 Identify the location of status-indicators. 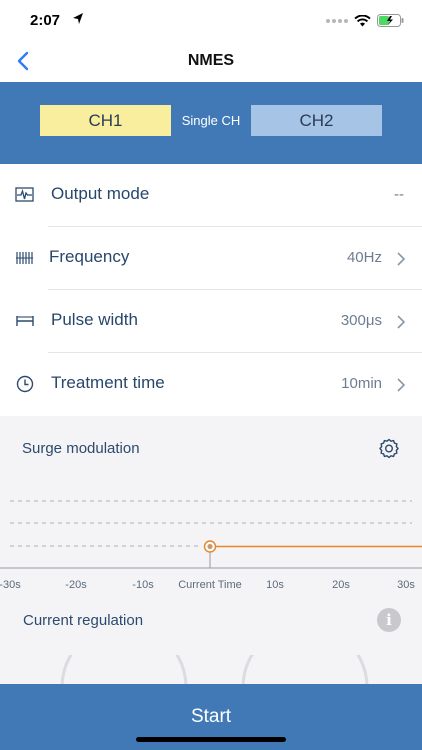
(365, 20).